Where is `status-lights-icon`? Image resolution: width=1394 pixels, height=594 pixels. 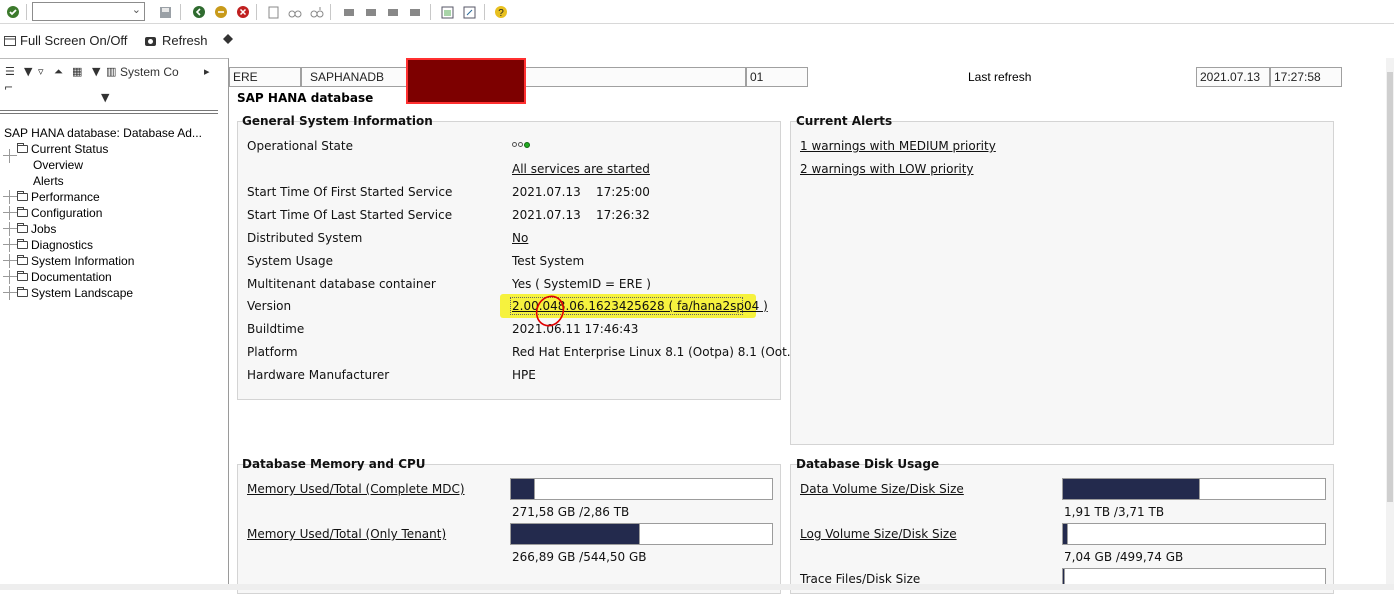
status-lights-icon is located at coordinates (521, 145).